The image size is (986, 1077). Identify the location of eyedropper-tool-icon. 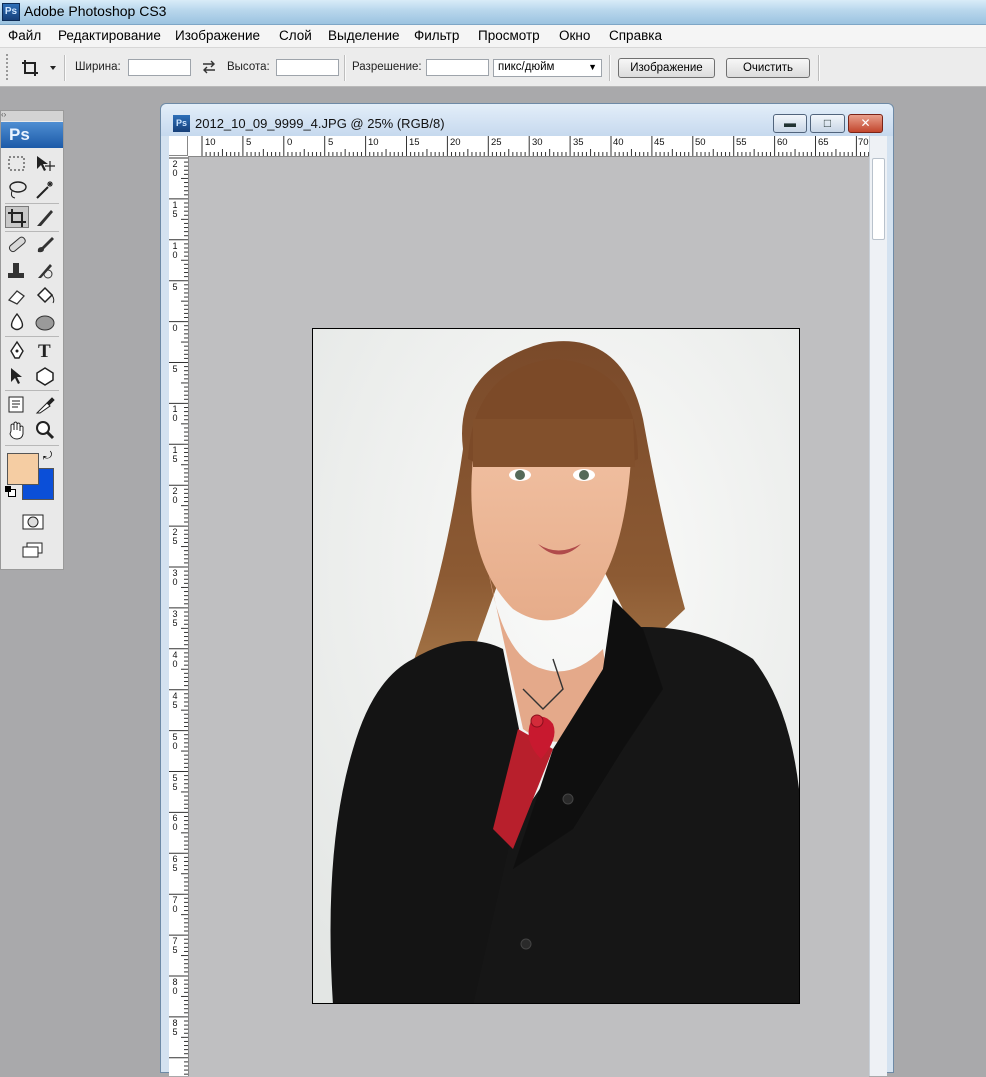
(45, 404).